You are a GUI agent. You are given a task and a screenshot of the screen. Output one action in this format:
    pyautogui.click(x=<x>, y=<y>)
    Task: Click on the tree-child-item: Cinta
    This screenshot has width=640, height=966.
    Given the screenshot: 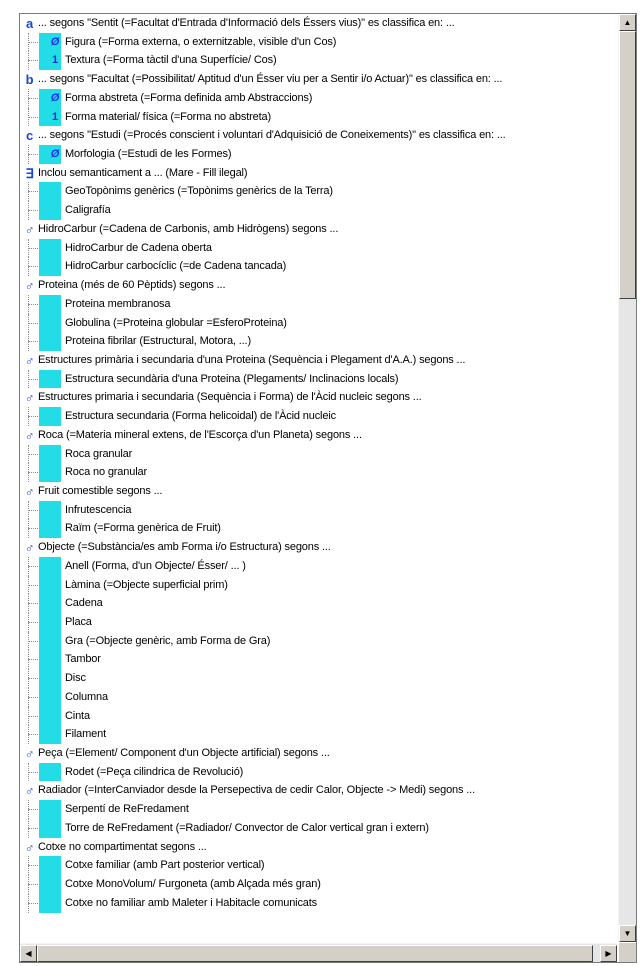 What is the action you would take?
    pyautogui.click(x=318, y=716)
    